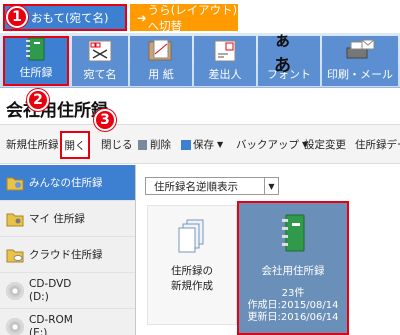 The height and width of the screenshot is (335, 400). I want to click on new-address-book-card: 住所録の 新規作成, so click(192, 265).